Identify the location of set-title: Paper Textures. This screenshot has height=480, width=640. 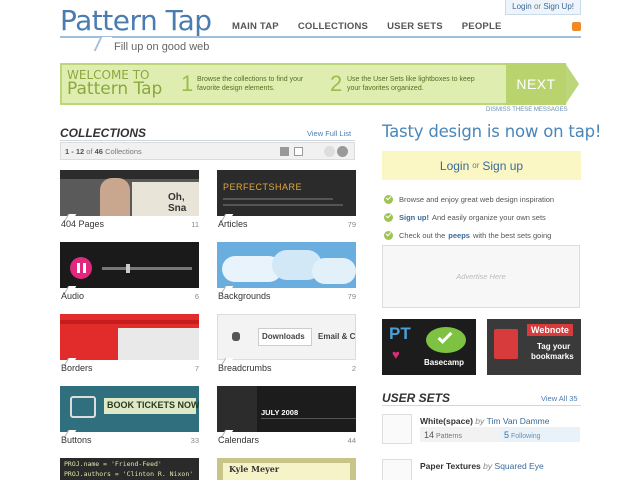
(450, 466).